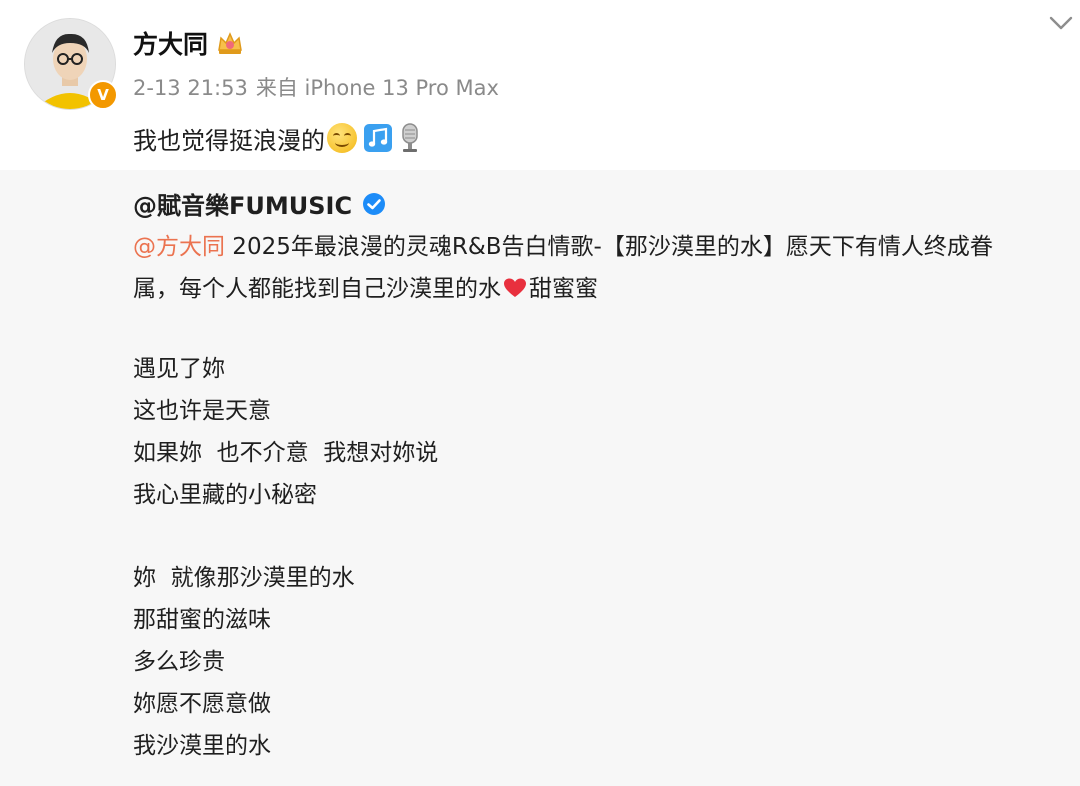  I want to click on repost-line-2-text-a: 属，每个人都能找到自己沙漠里的水, so click(317, 289).